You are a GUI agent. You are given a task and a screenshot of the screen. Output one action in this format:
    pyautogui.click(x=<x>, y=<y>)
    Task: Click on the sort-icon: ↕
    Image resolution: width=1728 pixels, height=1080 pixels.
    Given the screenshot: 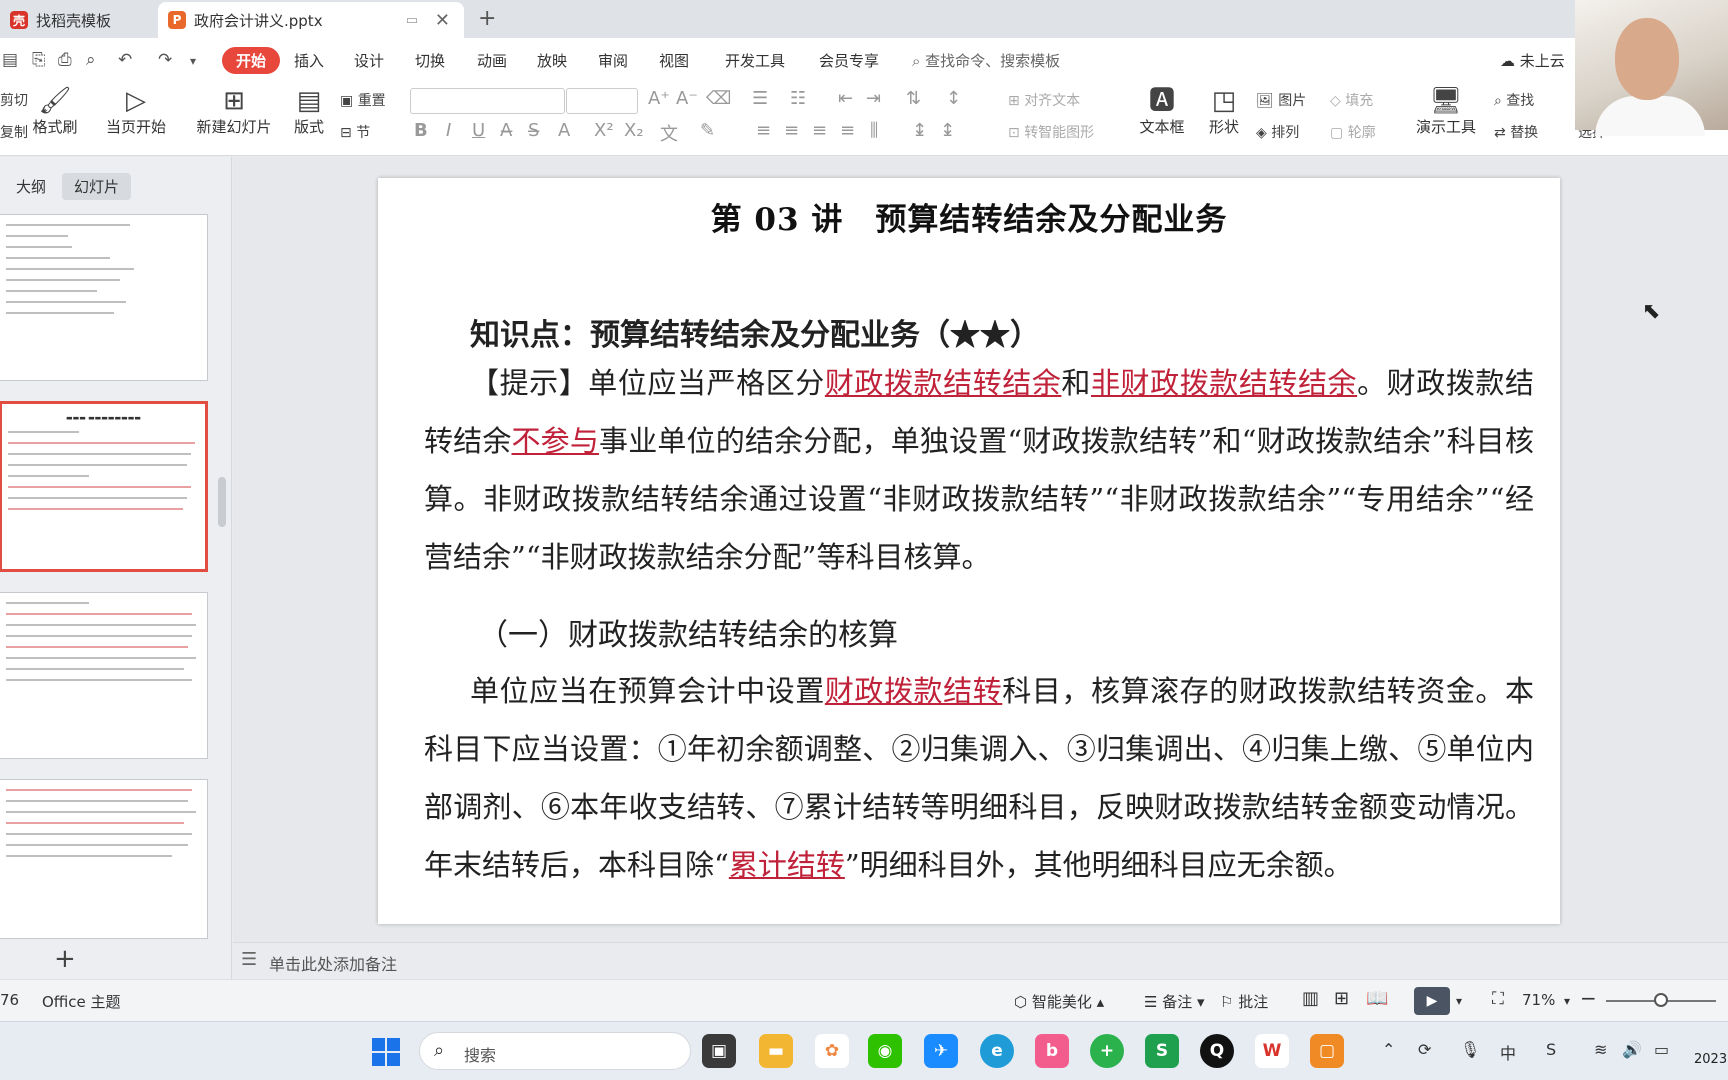 What is the action you would take?
    pyautogui.click(x=953, y=98)
    